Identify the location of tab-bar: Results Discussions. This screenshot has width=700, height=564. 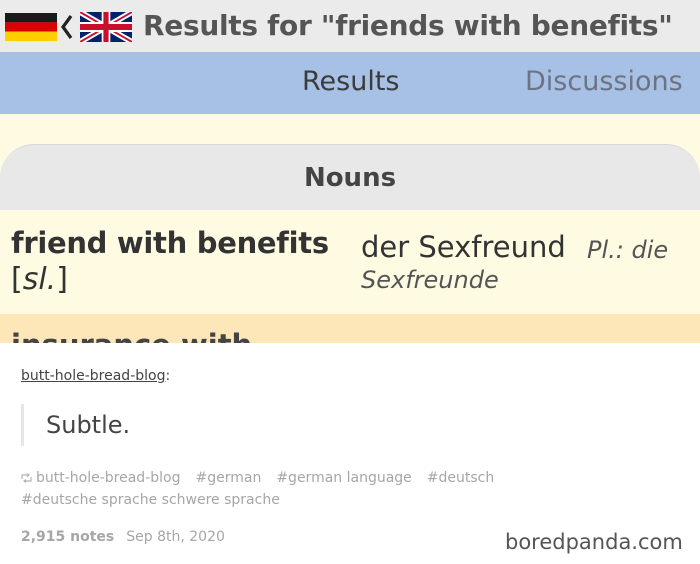
(350, 83).